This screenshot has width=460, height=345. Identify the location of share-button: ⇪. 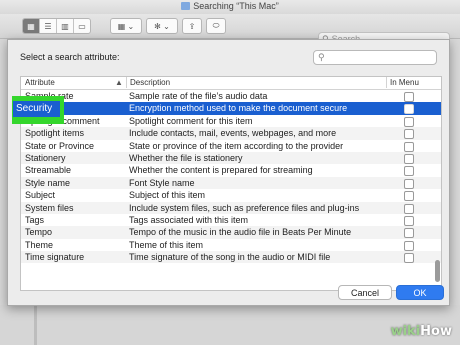
(192, 26).